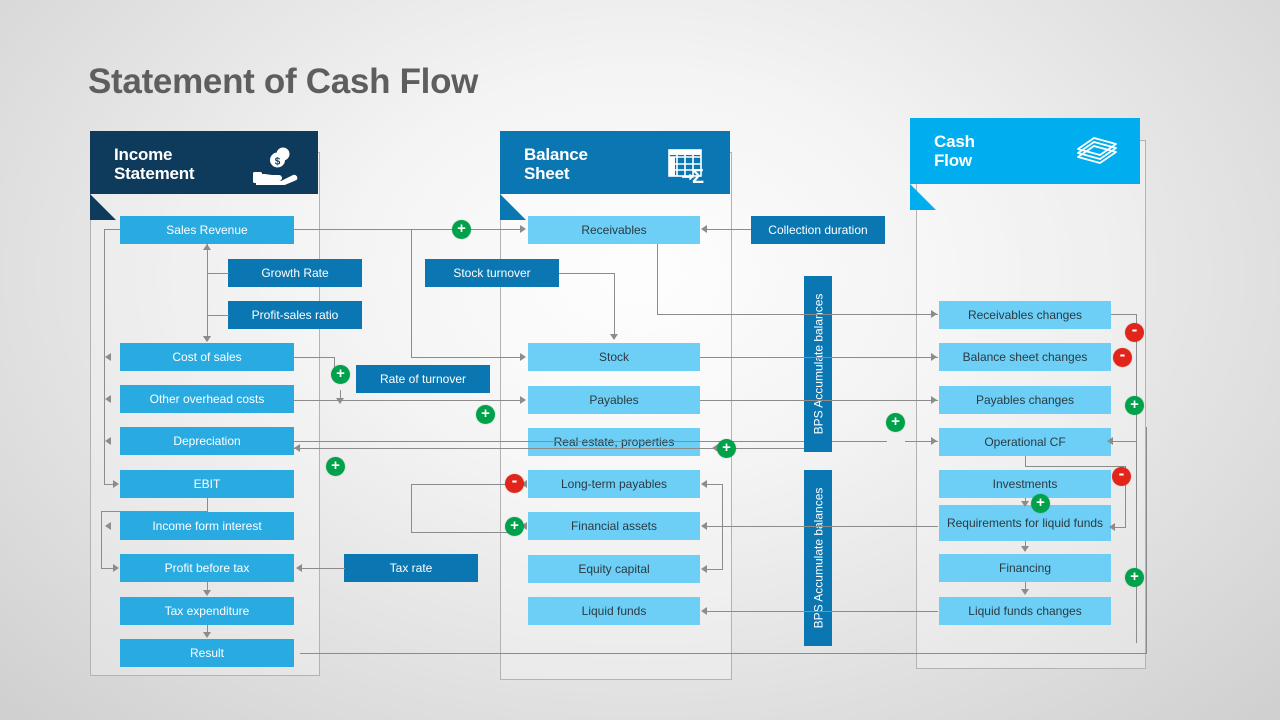 This screenshot has width=1280, height=720. Describe the element at coordinates (1040, 503) in the screenshot. I see `plus-badge-requirements: +` at that location.